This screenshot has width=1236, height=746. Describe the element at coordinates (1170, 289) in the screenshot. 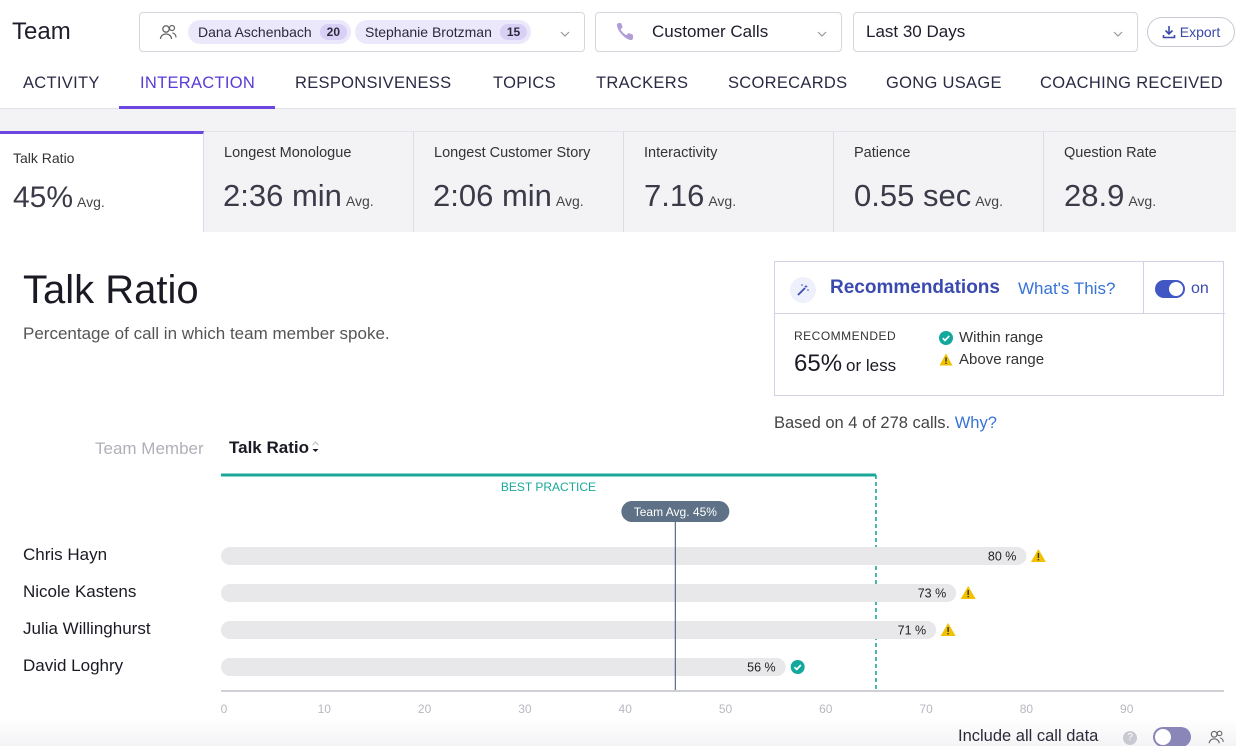

I see `recommendations-toggle` at that location.